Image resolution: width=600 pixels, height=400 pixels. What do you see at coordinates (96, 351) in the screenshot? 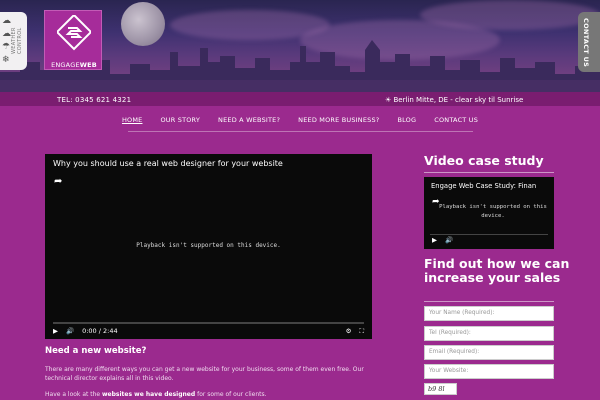
I see `section-heading: Need a new website?` at bounding box center [96, 351].